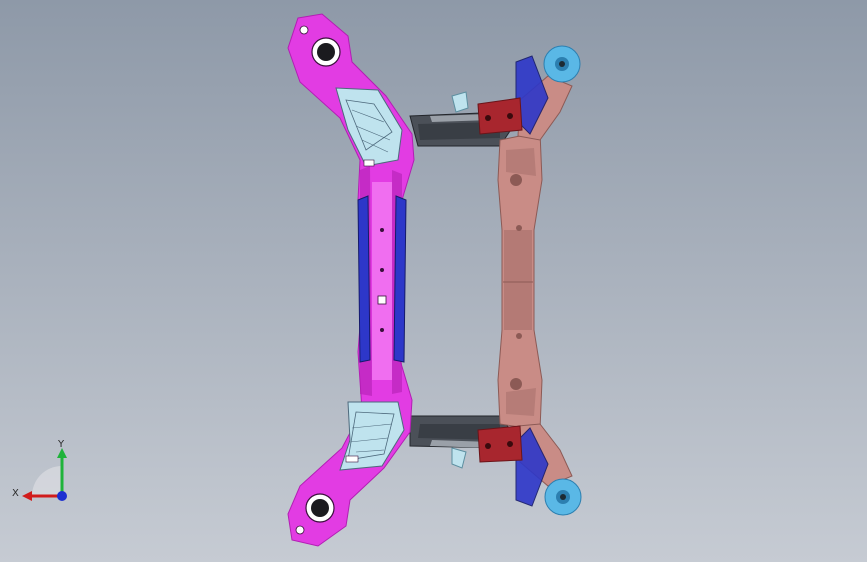  I want to click on triad-base-quadrant, so click(47, 481).